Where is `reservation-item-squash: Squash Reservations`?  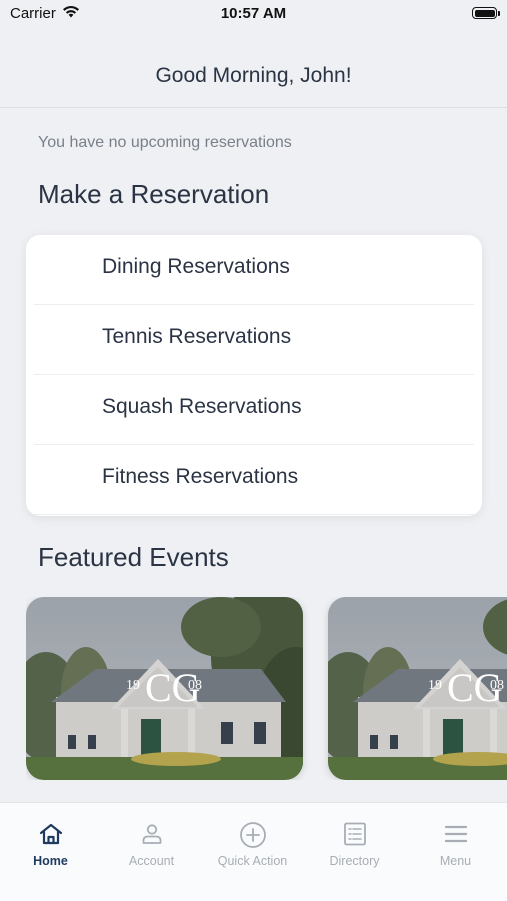 reservation-item-squash: Squash Reservations is located at coordinates (254, 410).